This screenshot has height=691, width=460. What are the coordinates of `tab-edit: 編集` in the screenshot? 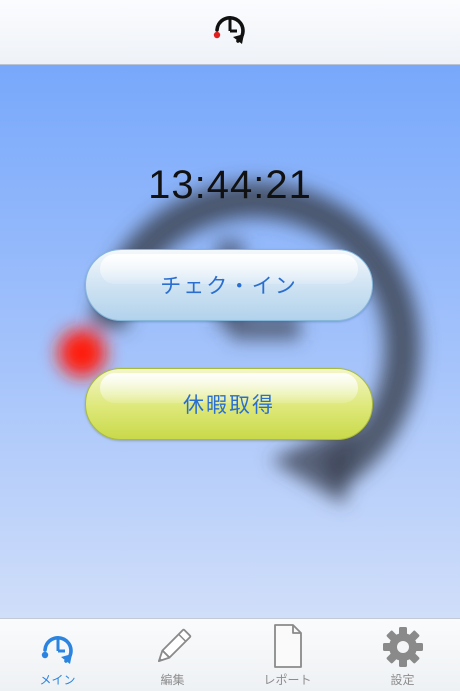 It's located at (172, 655).